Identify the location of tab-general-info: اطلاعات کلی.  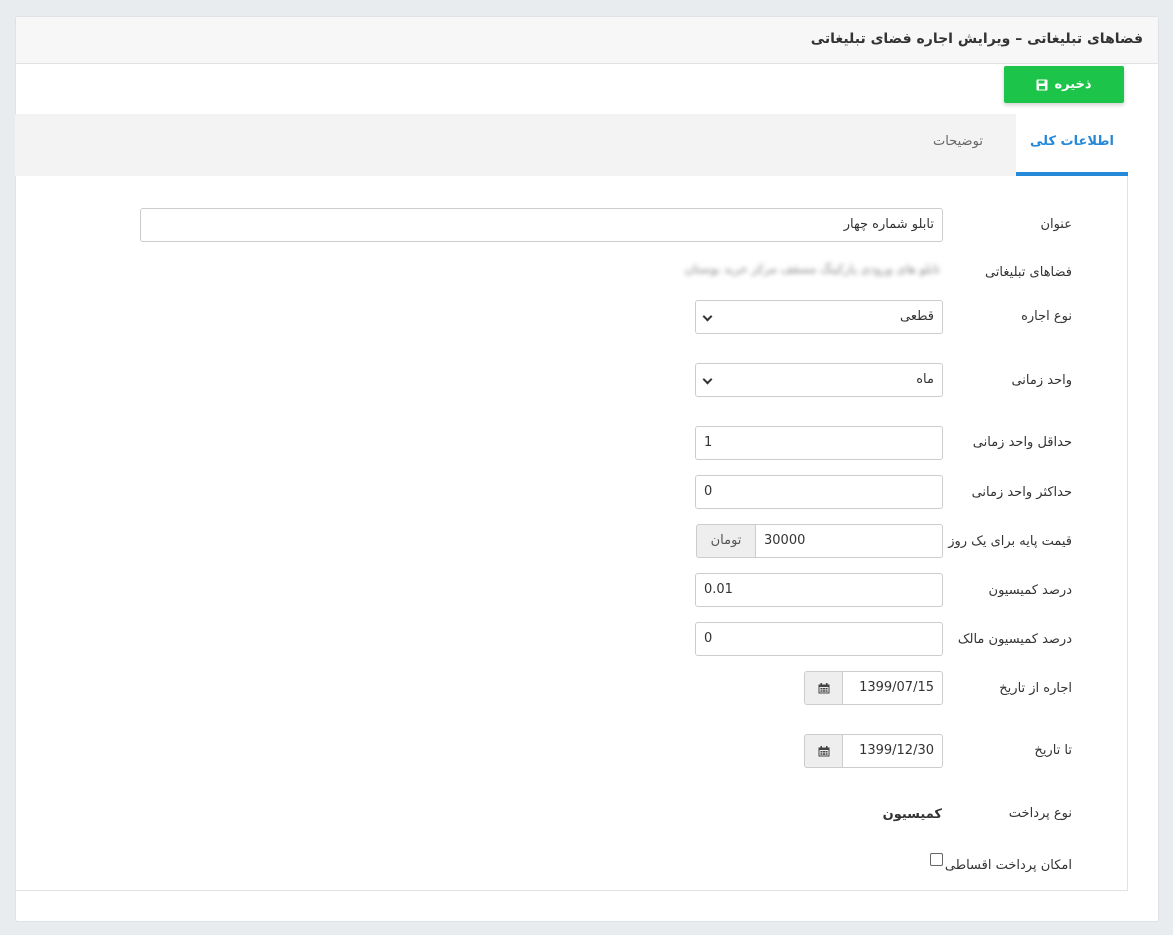
(1072, 145).